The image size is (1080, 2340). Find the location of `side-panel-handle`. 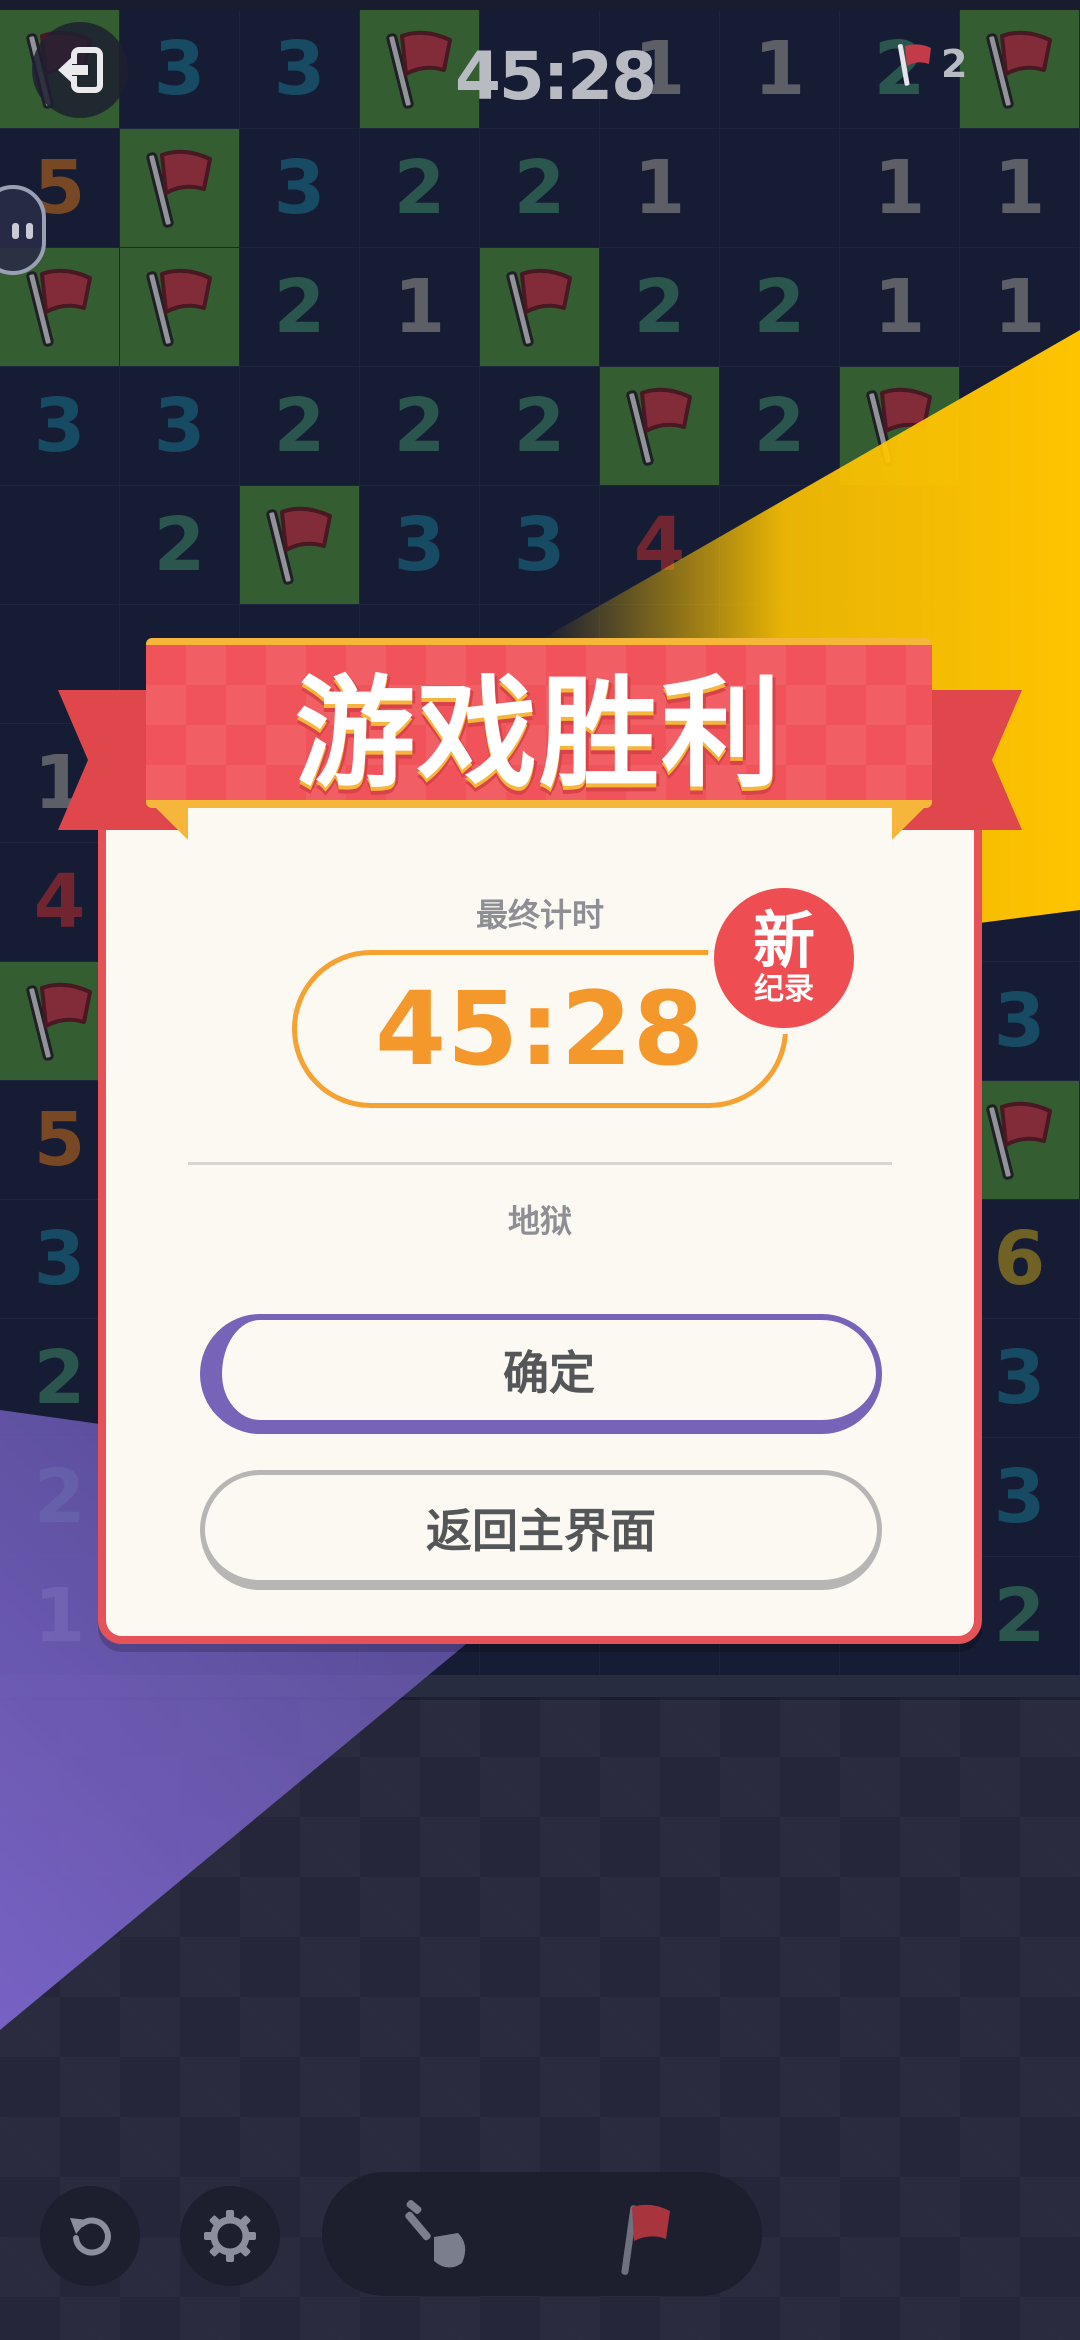

side-panel-handle is located at coordinates (23, 230).